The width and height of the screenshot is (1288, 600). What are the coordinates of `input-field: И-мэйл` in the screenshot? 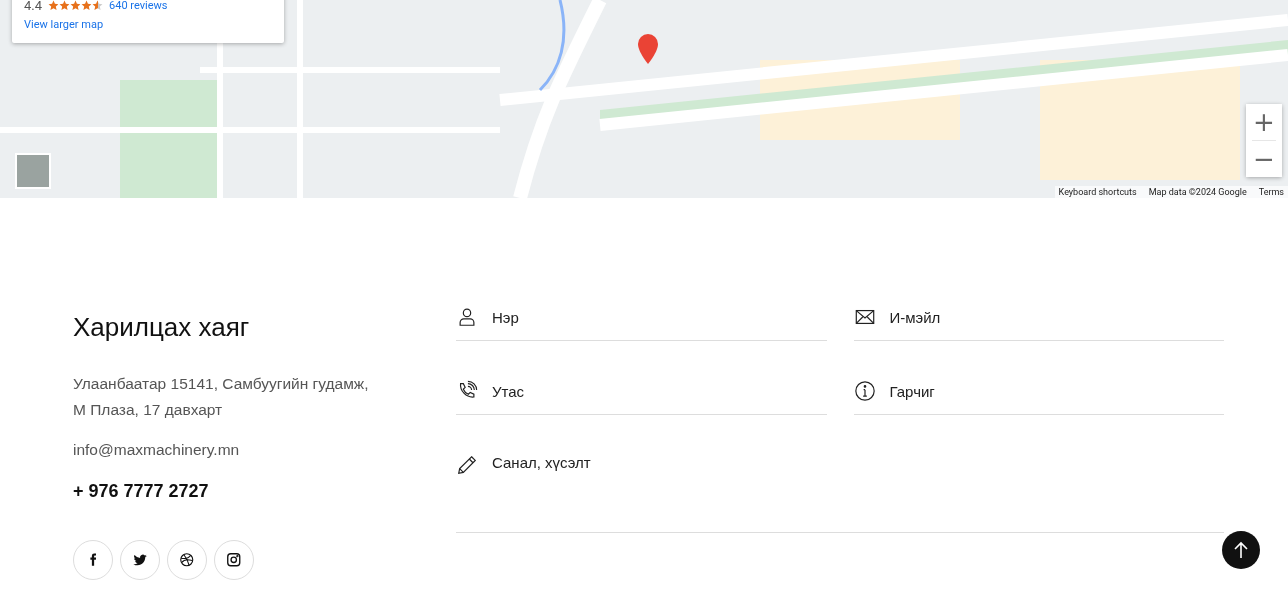 It's located at (1056, 317).